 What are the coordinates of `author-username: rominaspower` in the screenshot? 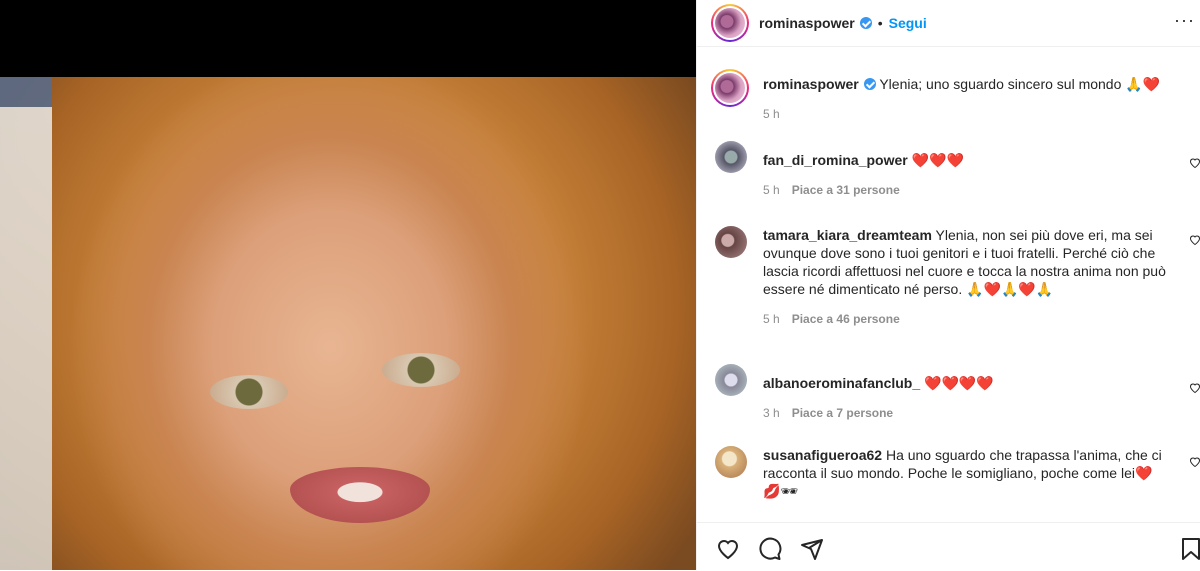 It's located at (807, 23).